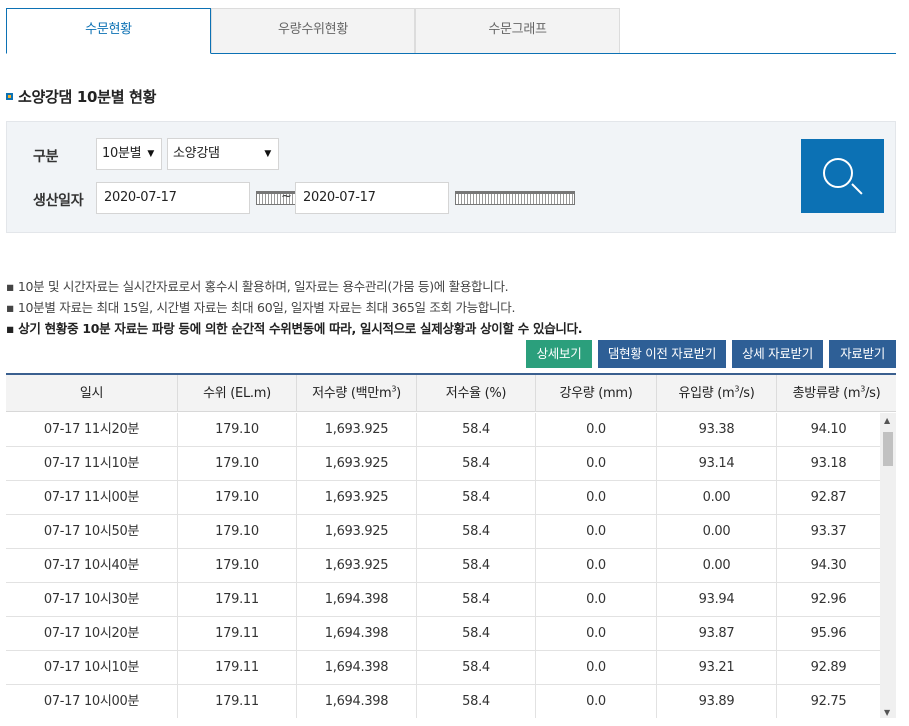  What do you see at coordinates (196, 153) in the screenshot?
I see `dam-select-value: 소양강댐` at bounding box center [196, 153].